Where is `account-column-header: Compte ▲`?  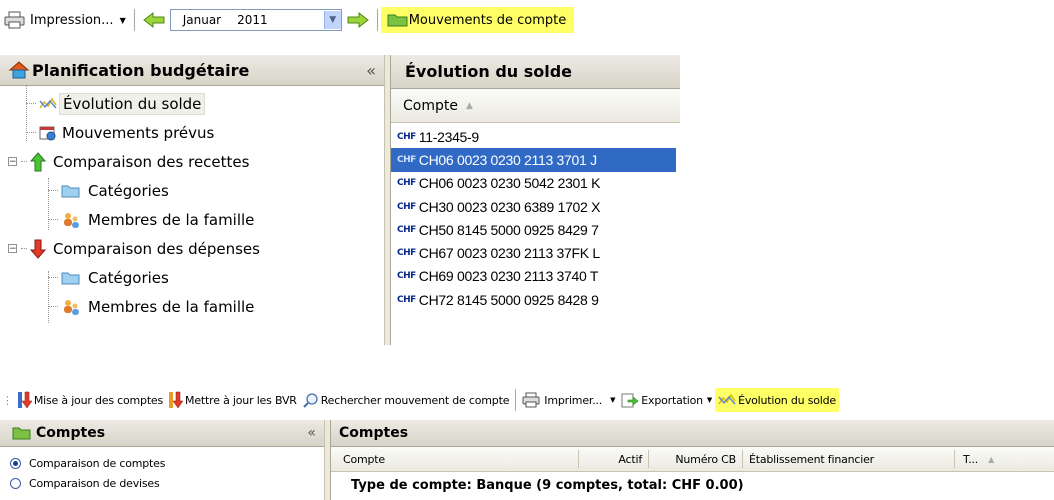 account-column-header: Compte ▲ is located at coordinates (535, 106).